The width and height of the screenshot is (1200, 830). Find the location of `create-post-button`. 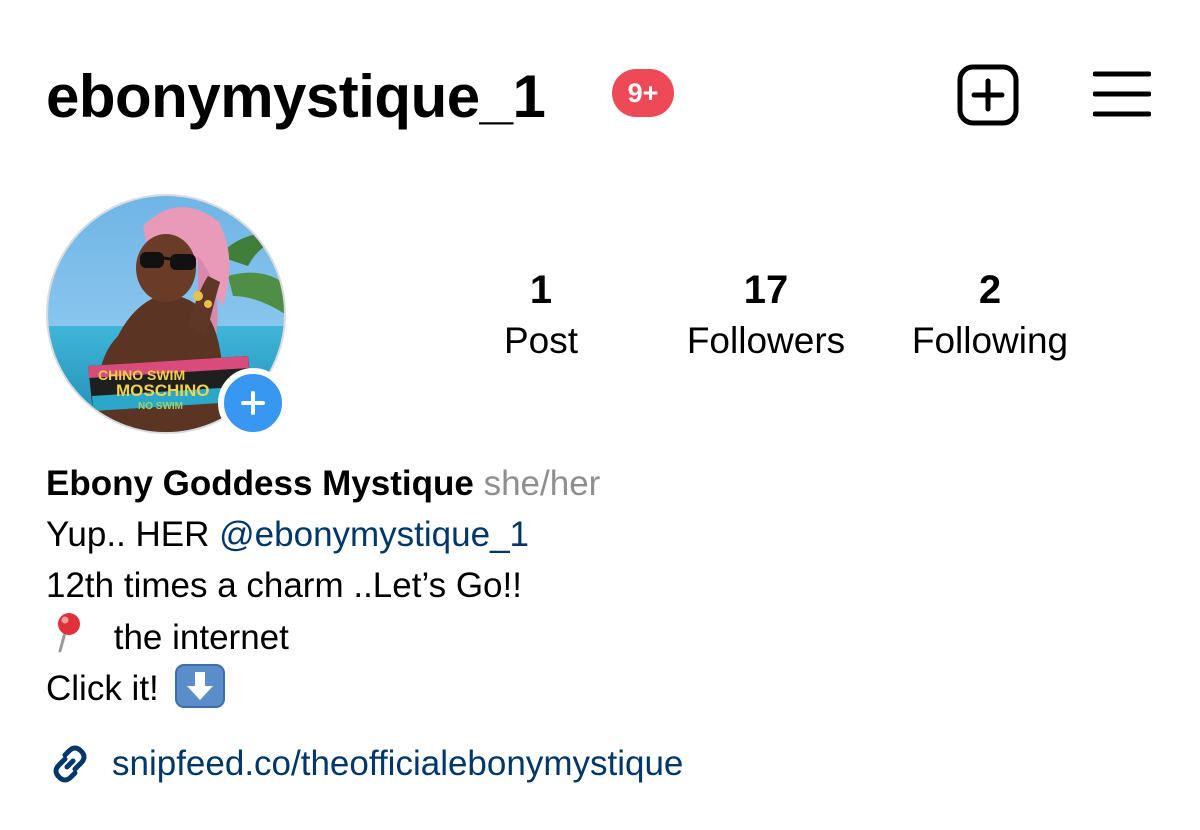

create-post-button is located at coordinates (988, 95).